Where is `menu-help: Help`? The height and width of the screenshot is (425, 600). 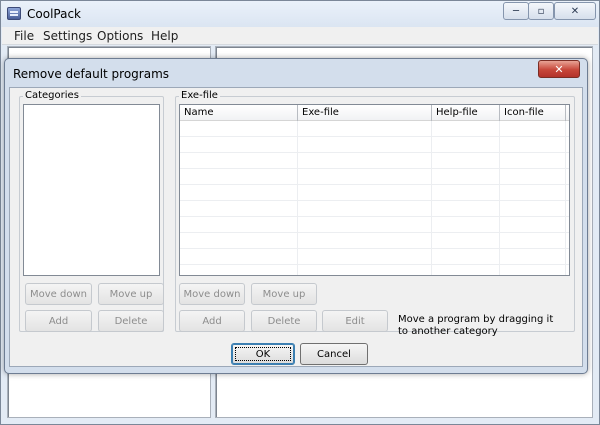 menu-help: Help is located at coordinates (164, 36).